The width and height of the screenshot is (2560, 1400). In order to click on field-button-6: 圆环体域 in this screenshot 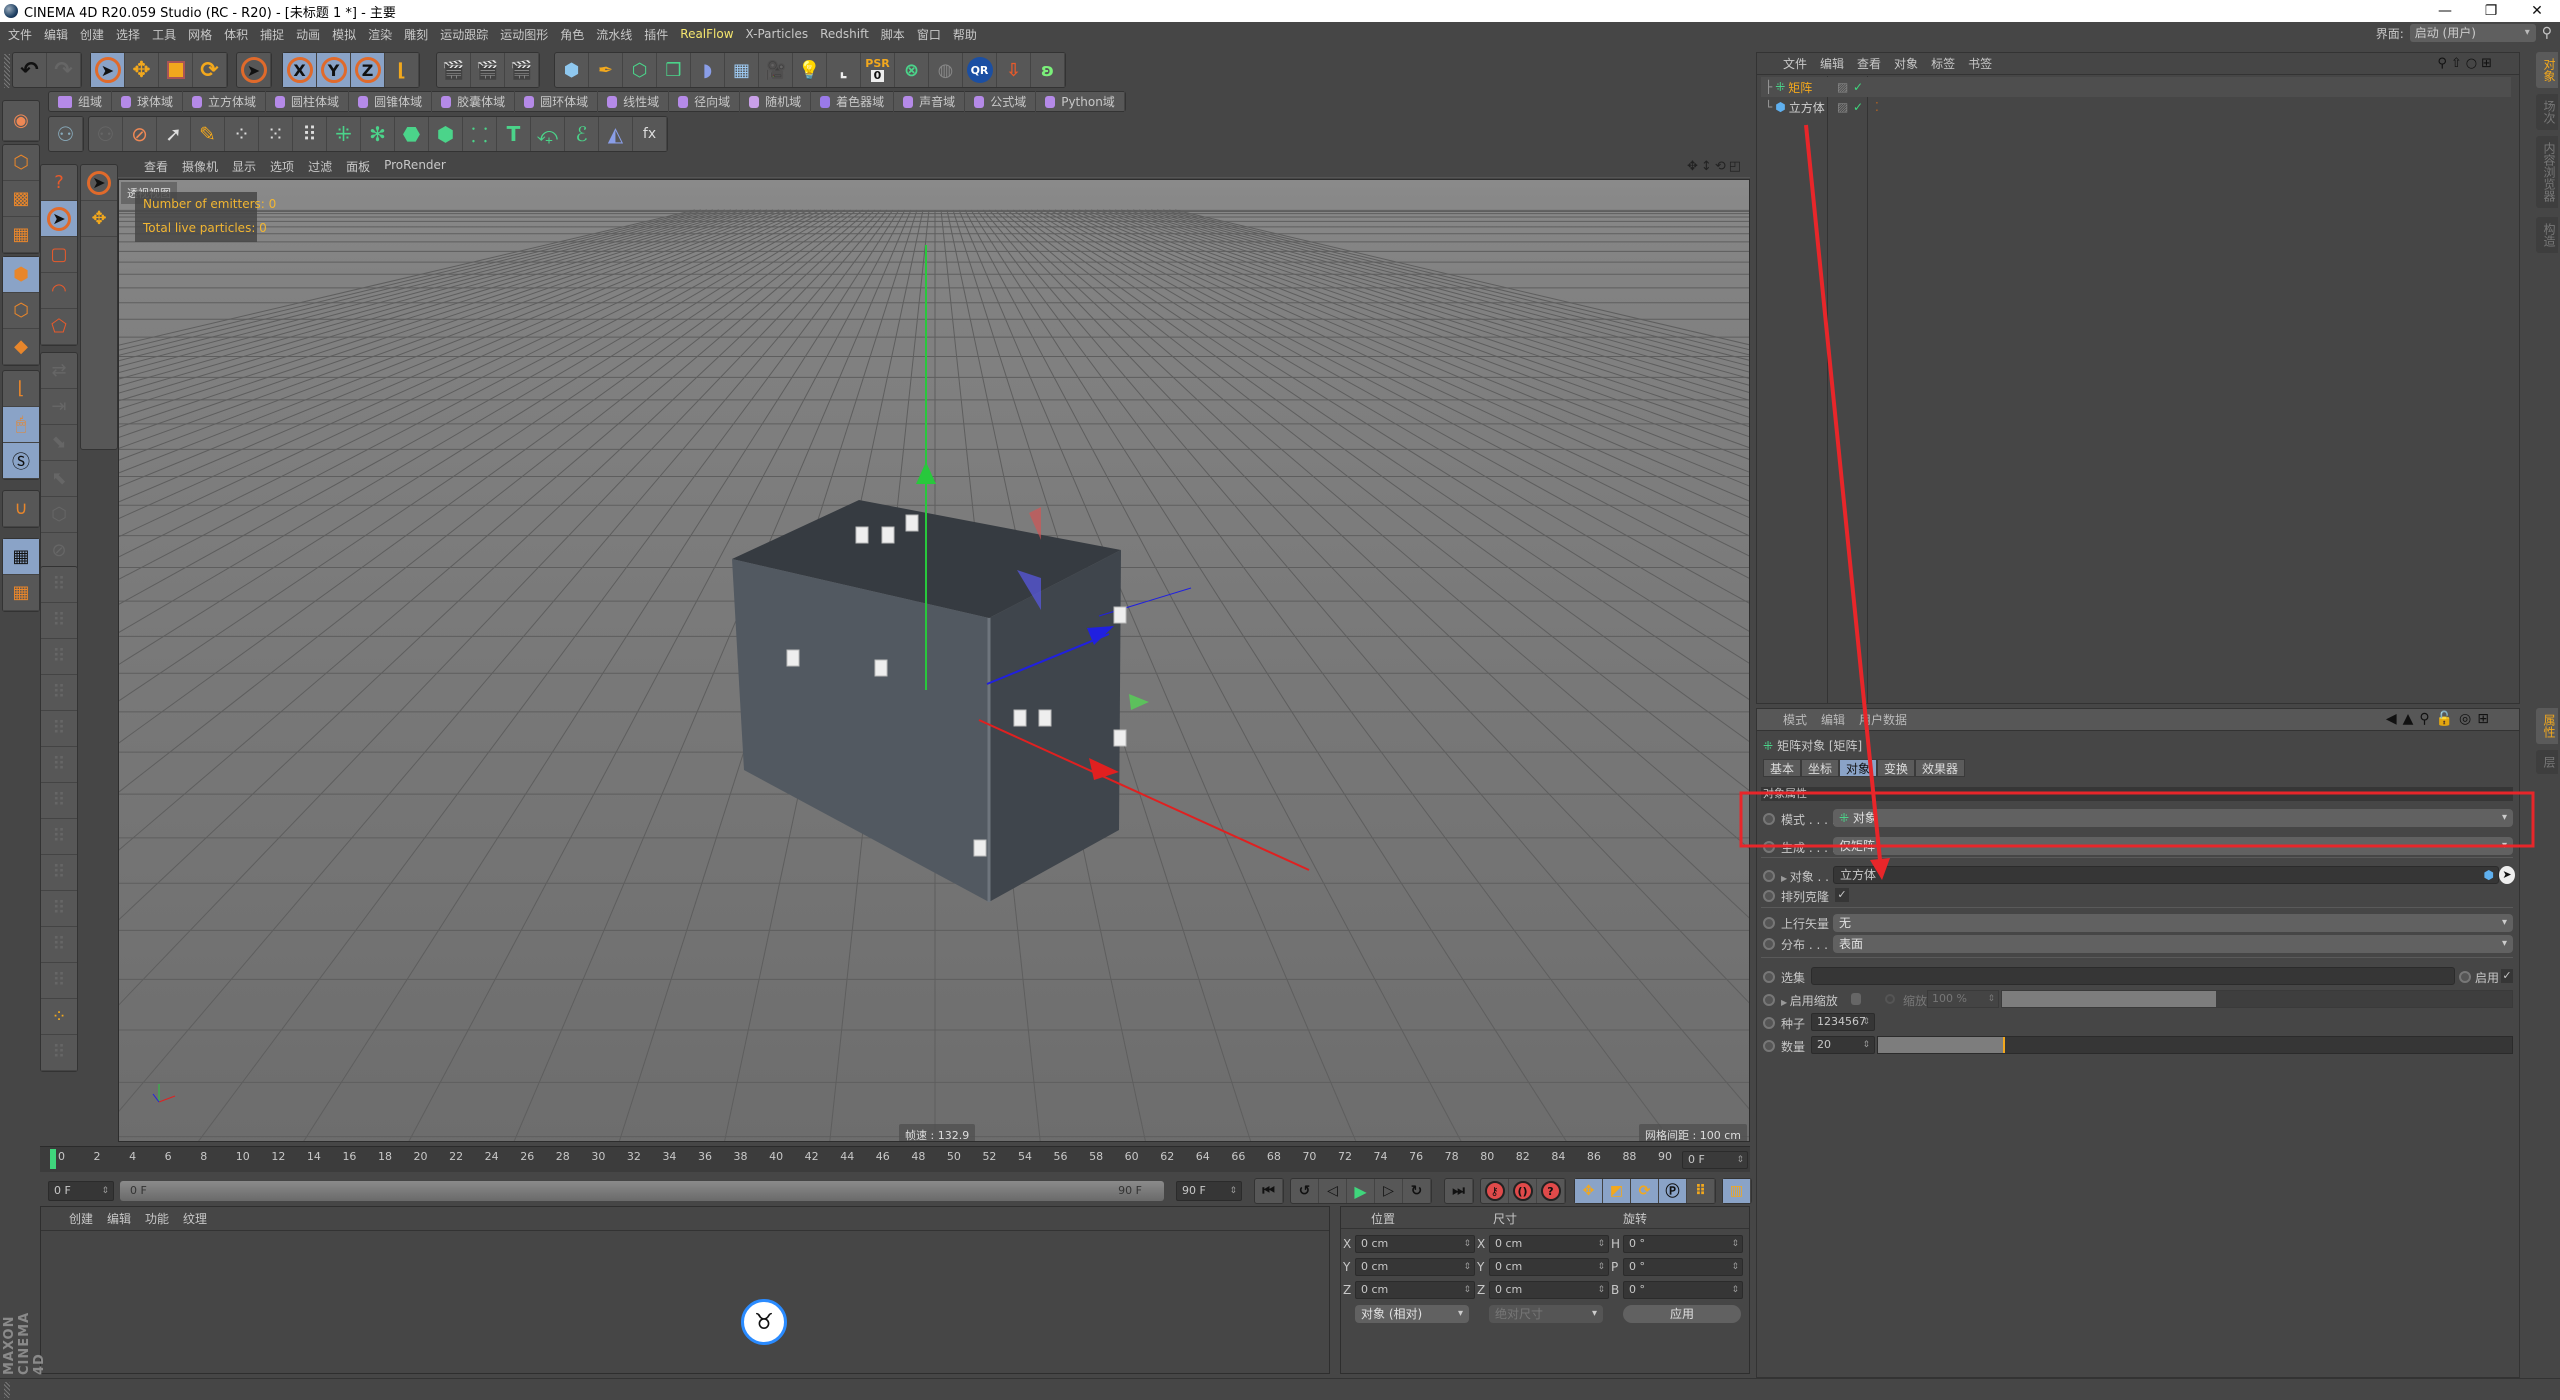, I will do `click(557, 101)`.